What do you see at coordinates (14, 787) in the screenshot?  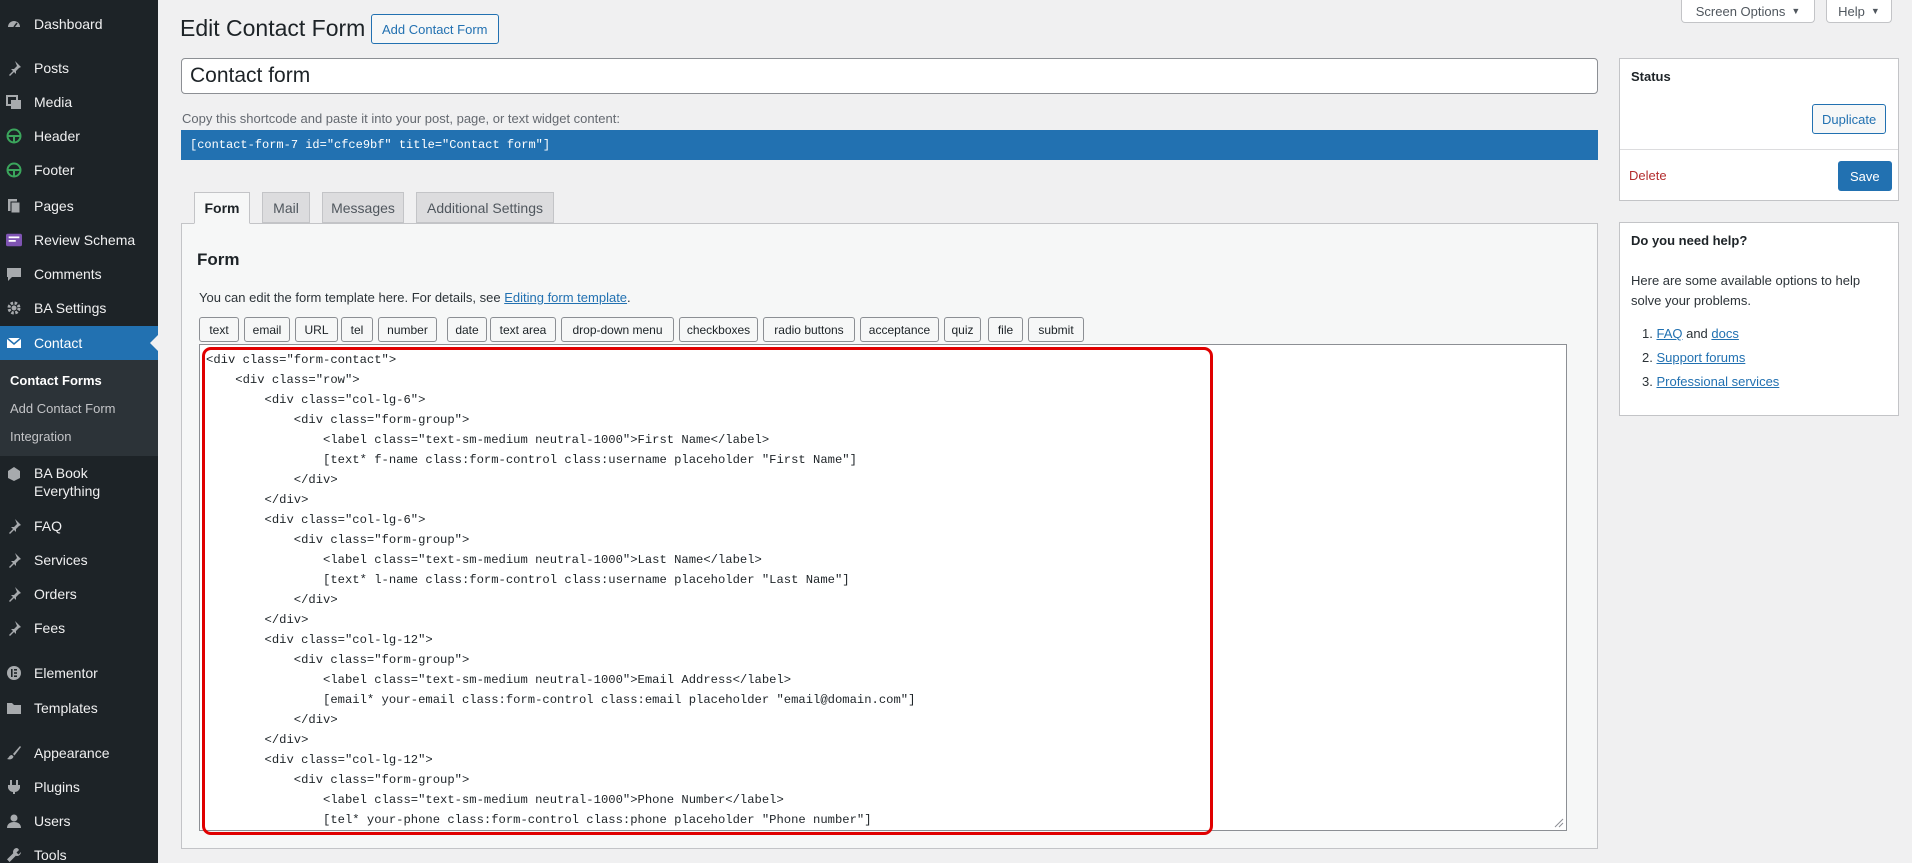 I see `plug-icon` at bounding box center [14, 787].